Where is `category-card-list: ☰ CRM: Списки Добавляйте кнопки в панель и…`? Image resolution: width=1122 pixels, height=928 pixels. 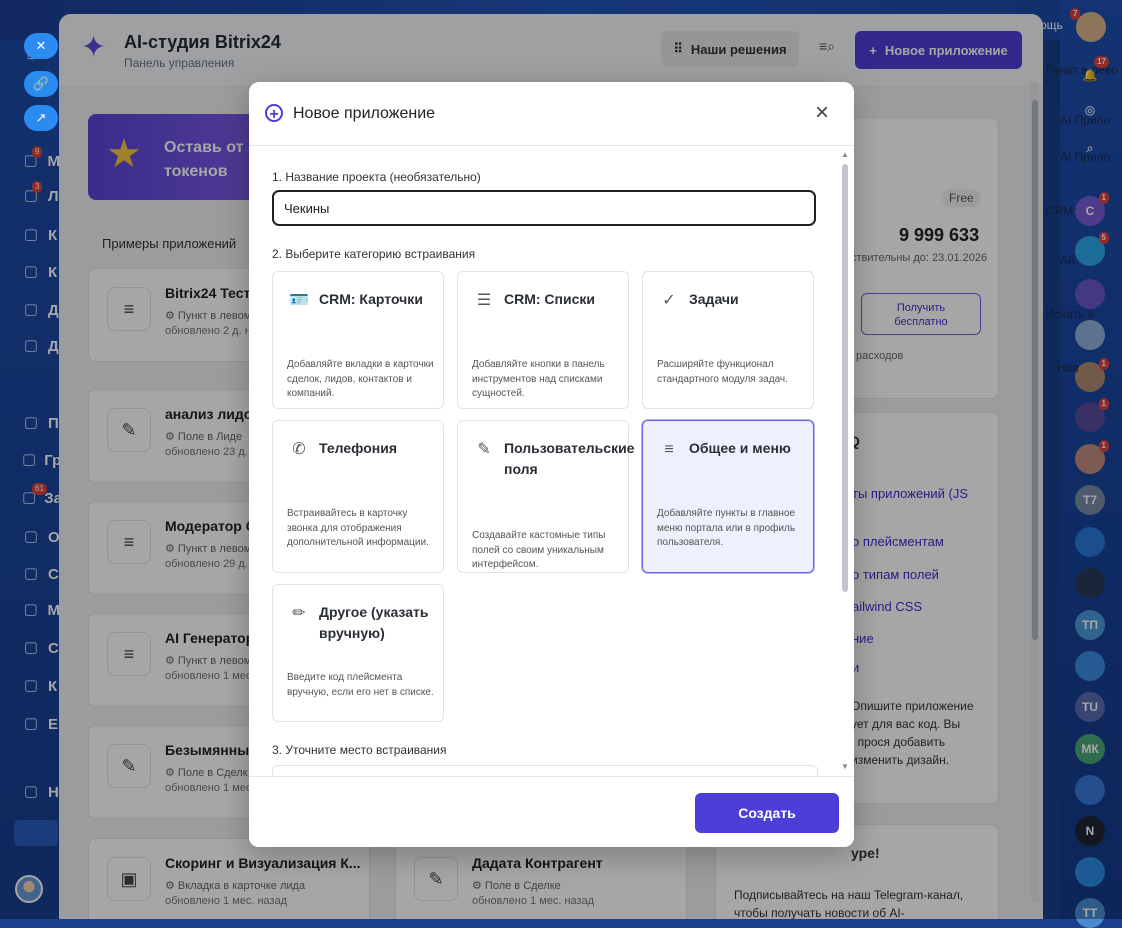
category-card-list: ☰ CRM: Списки Добавляйте кнопки в панель и… is located at coordinates (543, 340).